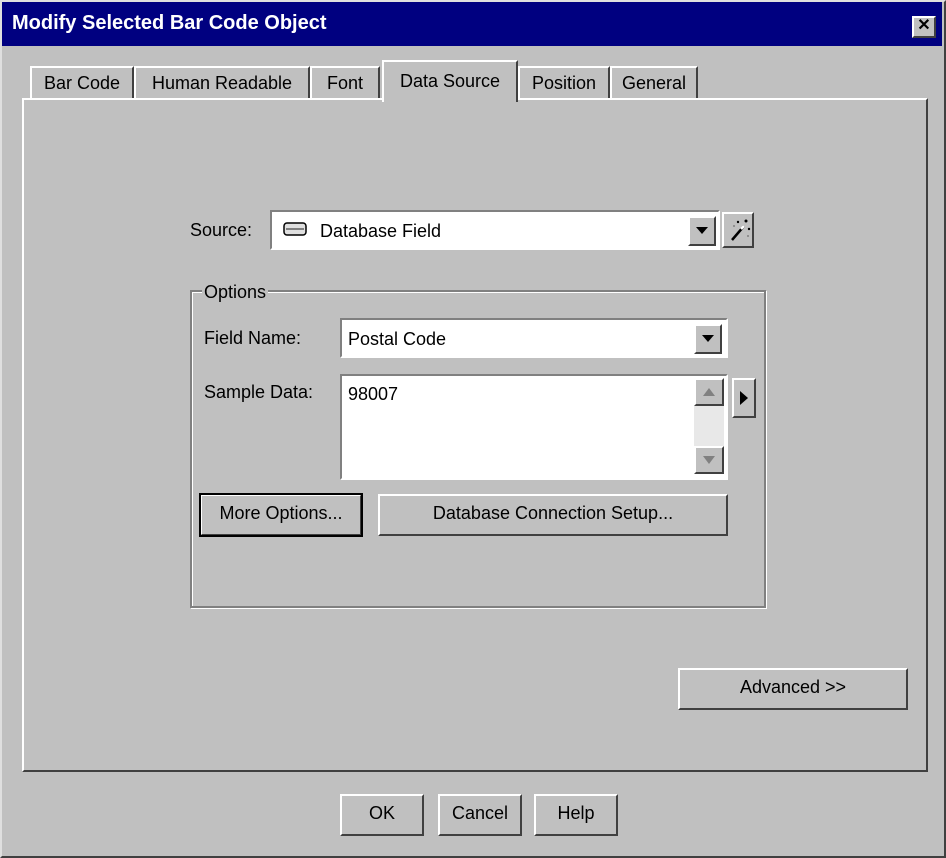 This screenshot has width=946, height=858. What do you see at coordinates (472, 24) in the screenshot?
I see `title-bar: Modify Selected Bar Code Object ✕` at bounding box center [472, 24].